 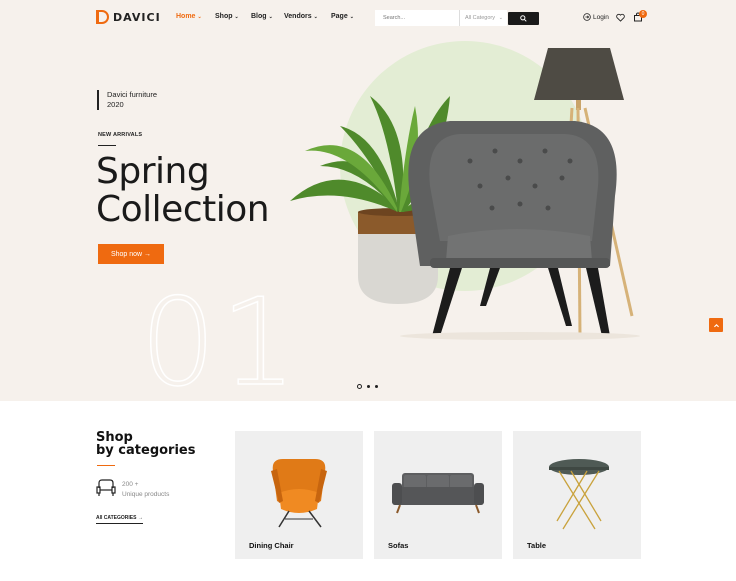 I want to click on hero-divider, so click(x=107, y=145).